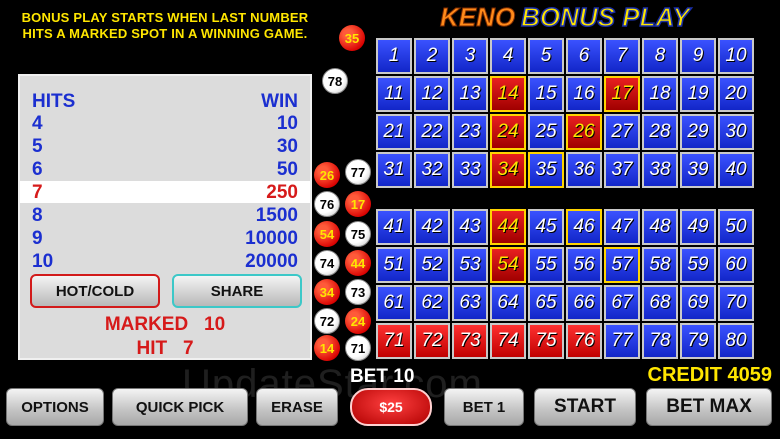 Image resolution: width=780 pixels, height=439 pixels. What do you see at coordinates (622, 94) in the screenshot?
I see `keno-cell-17: 17` at bounding box center [622, 94].